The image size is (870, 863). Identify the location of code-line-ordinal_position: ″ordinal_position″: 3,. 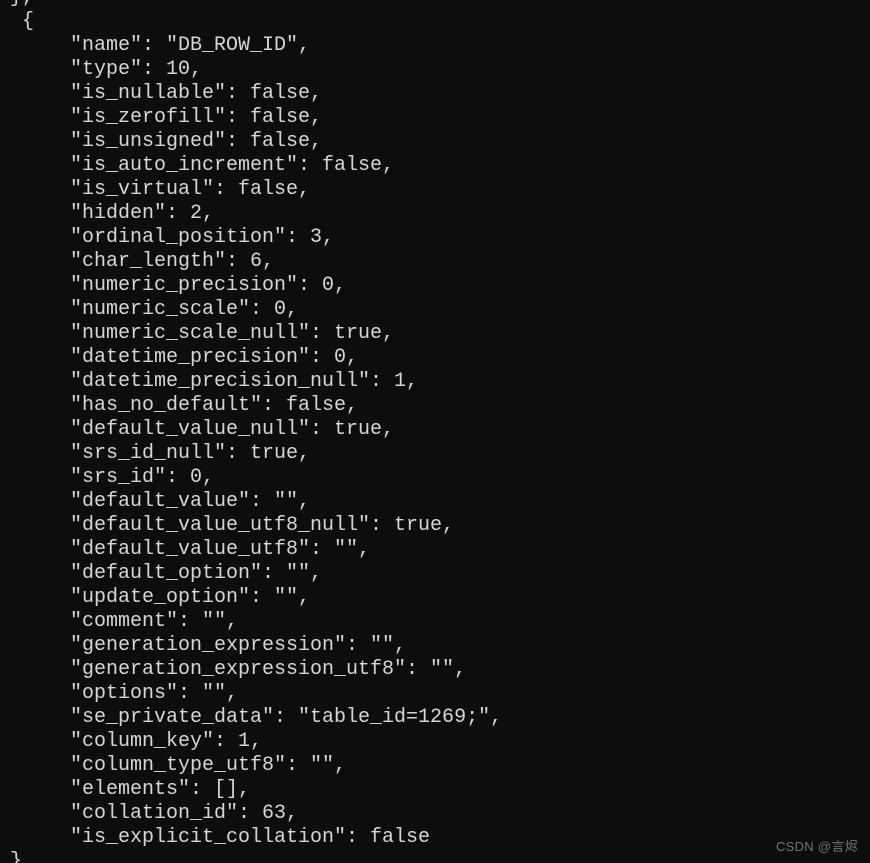
(202, 237).